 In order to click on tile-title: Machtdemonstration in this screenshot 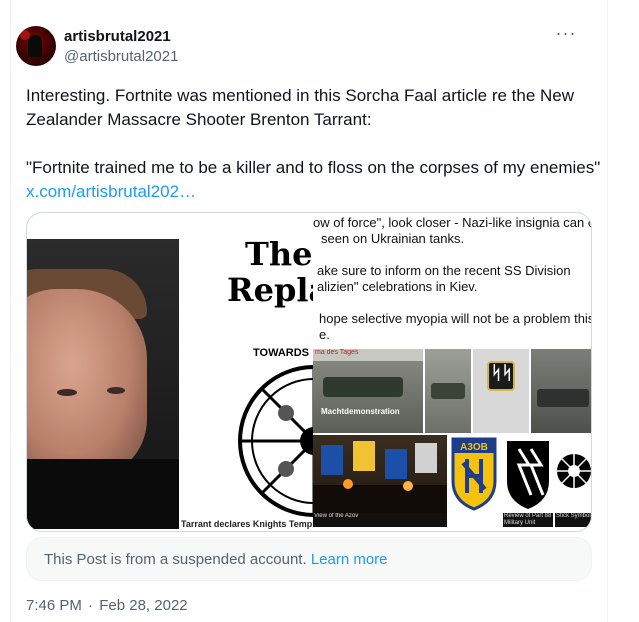, I will do `click(360, 411)`.